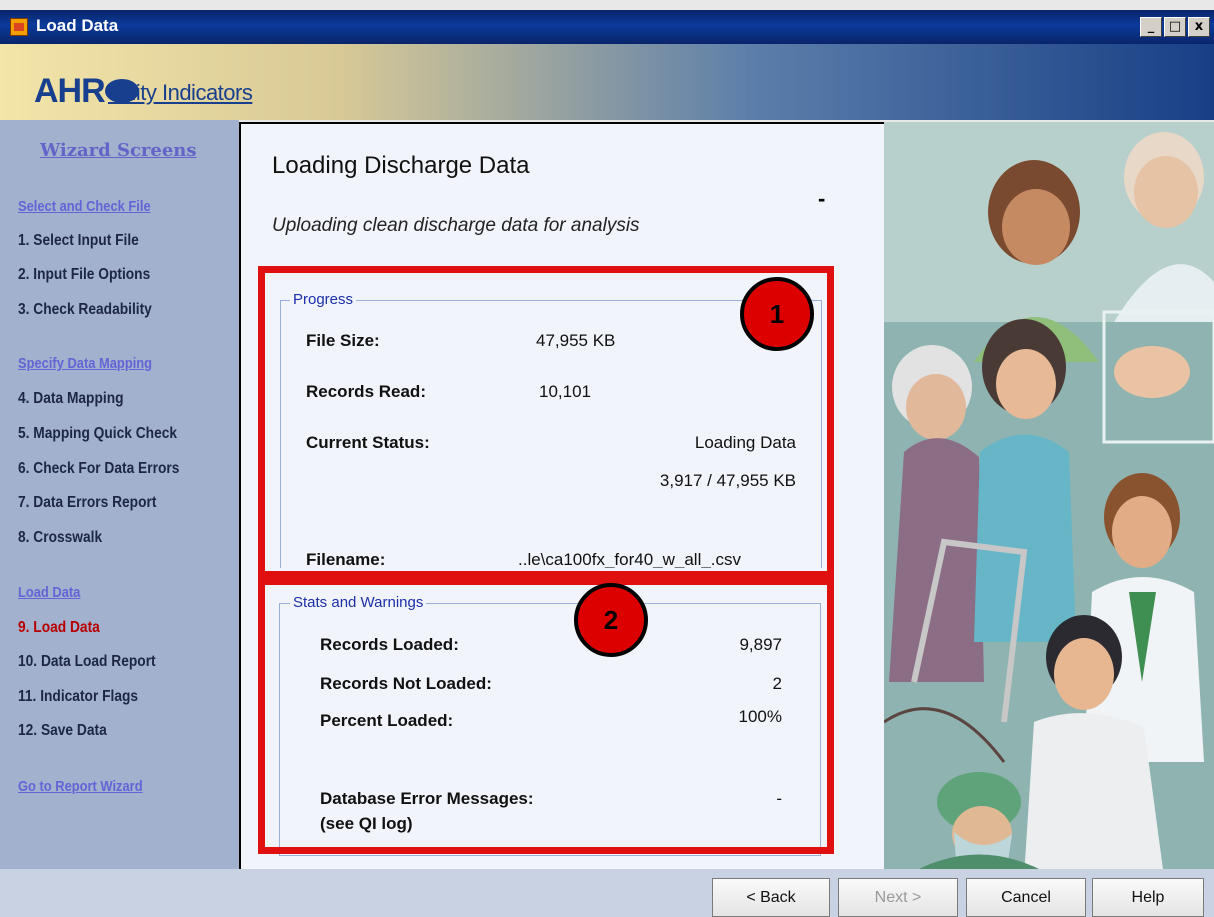 The image size is (1214, 917). I want to click on sidebar-item-input-file-options: 2. Input File Options, so click(84, 275).